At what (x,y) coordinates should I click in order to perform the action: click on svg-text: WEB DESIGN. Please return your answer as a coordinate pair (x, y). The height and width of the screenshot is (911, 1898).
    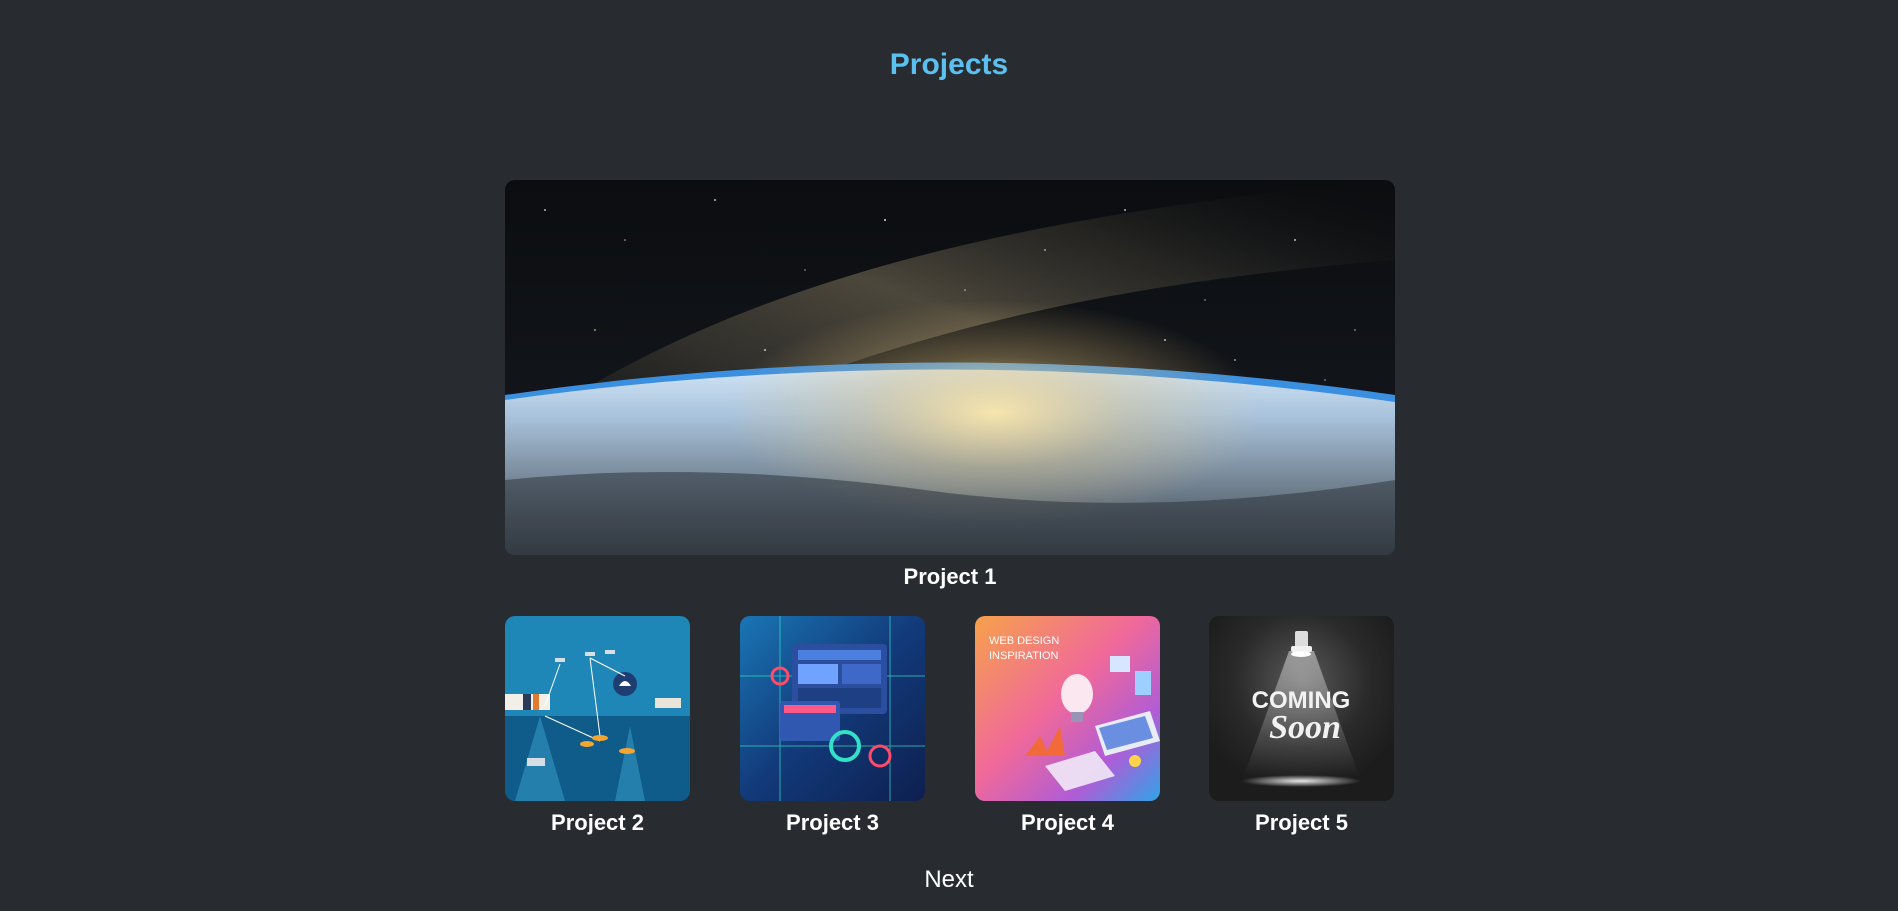
    Looking at the image, I should click on (1024, 641).